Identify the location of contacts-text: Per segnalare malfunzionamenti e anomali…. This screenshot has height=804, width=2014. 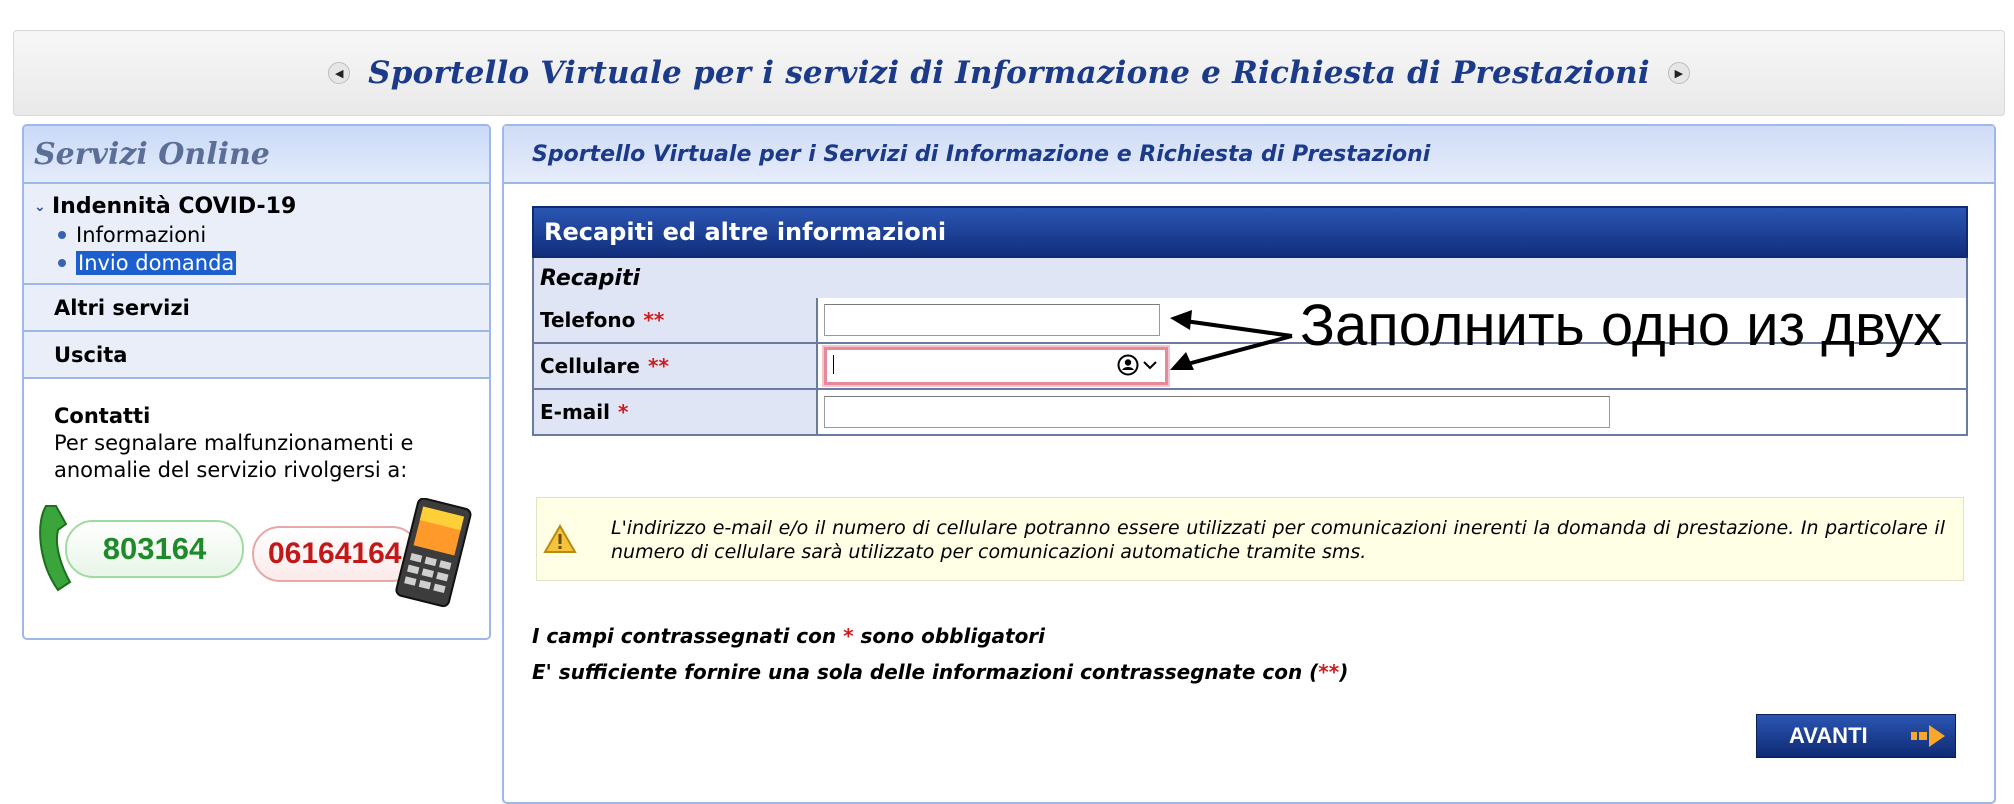
(234, 456).